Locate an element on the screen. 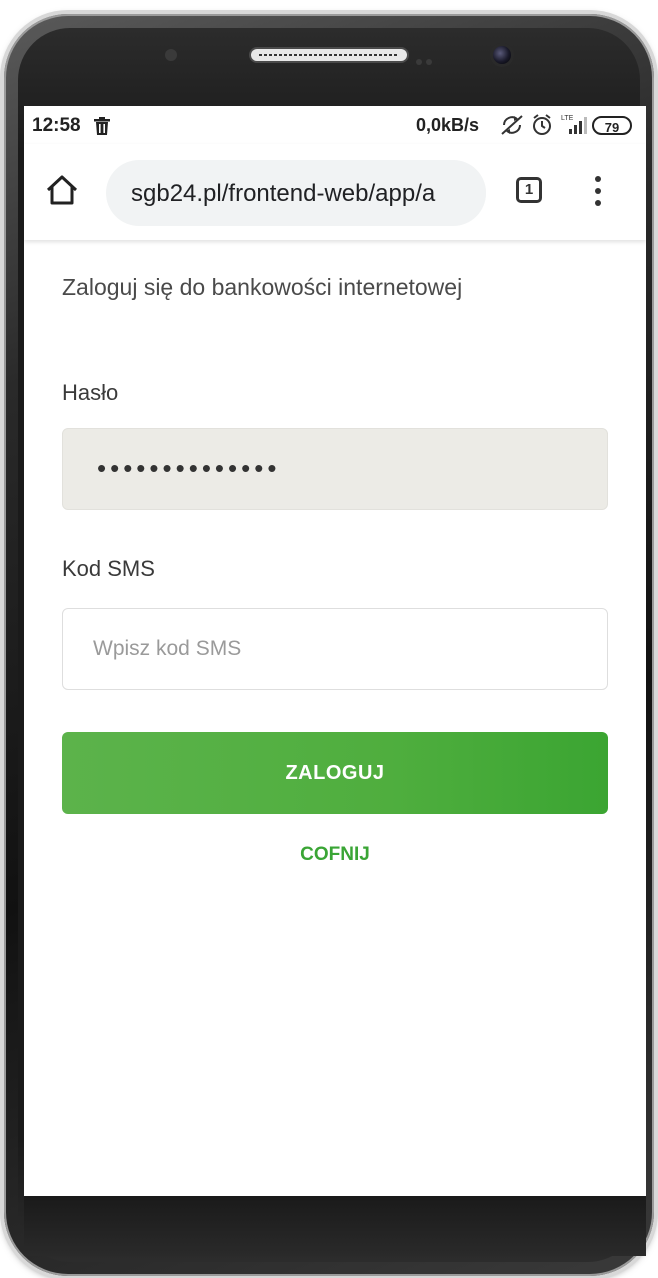 The height and width of the screenshot is (1278, 658). url-fade is located at coordinates (466, 193).